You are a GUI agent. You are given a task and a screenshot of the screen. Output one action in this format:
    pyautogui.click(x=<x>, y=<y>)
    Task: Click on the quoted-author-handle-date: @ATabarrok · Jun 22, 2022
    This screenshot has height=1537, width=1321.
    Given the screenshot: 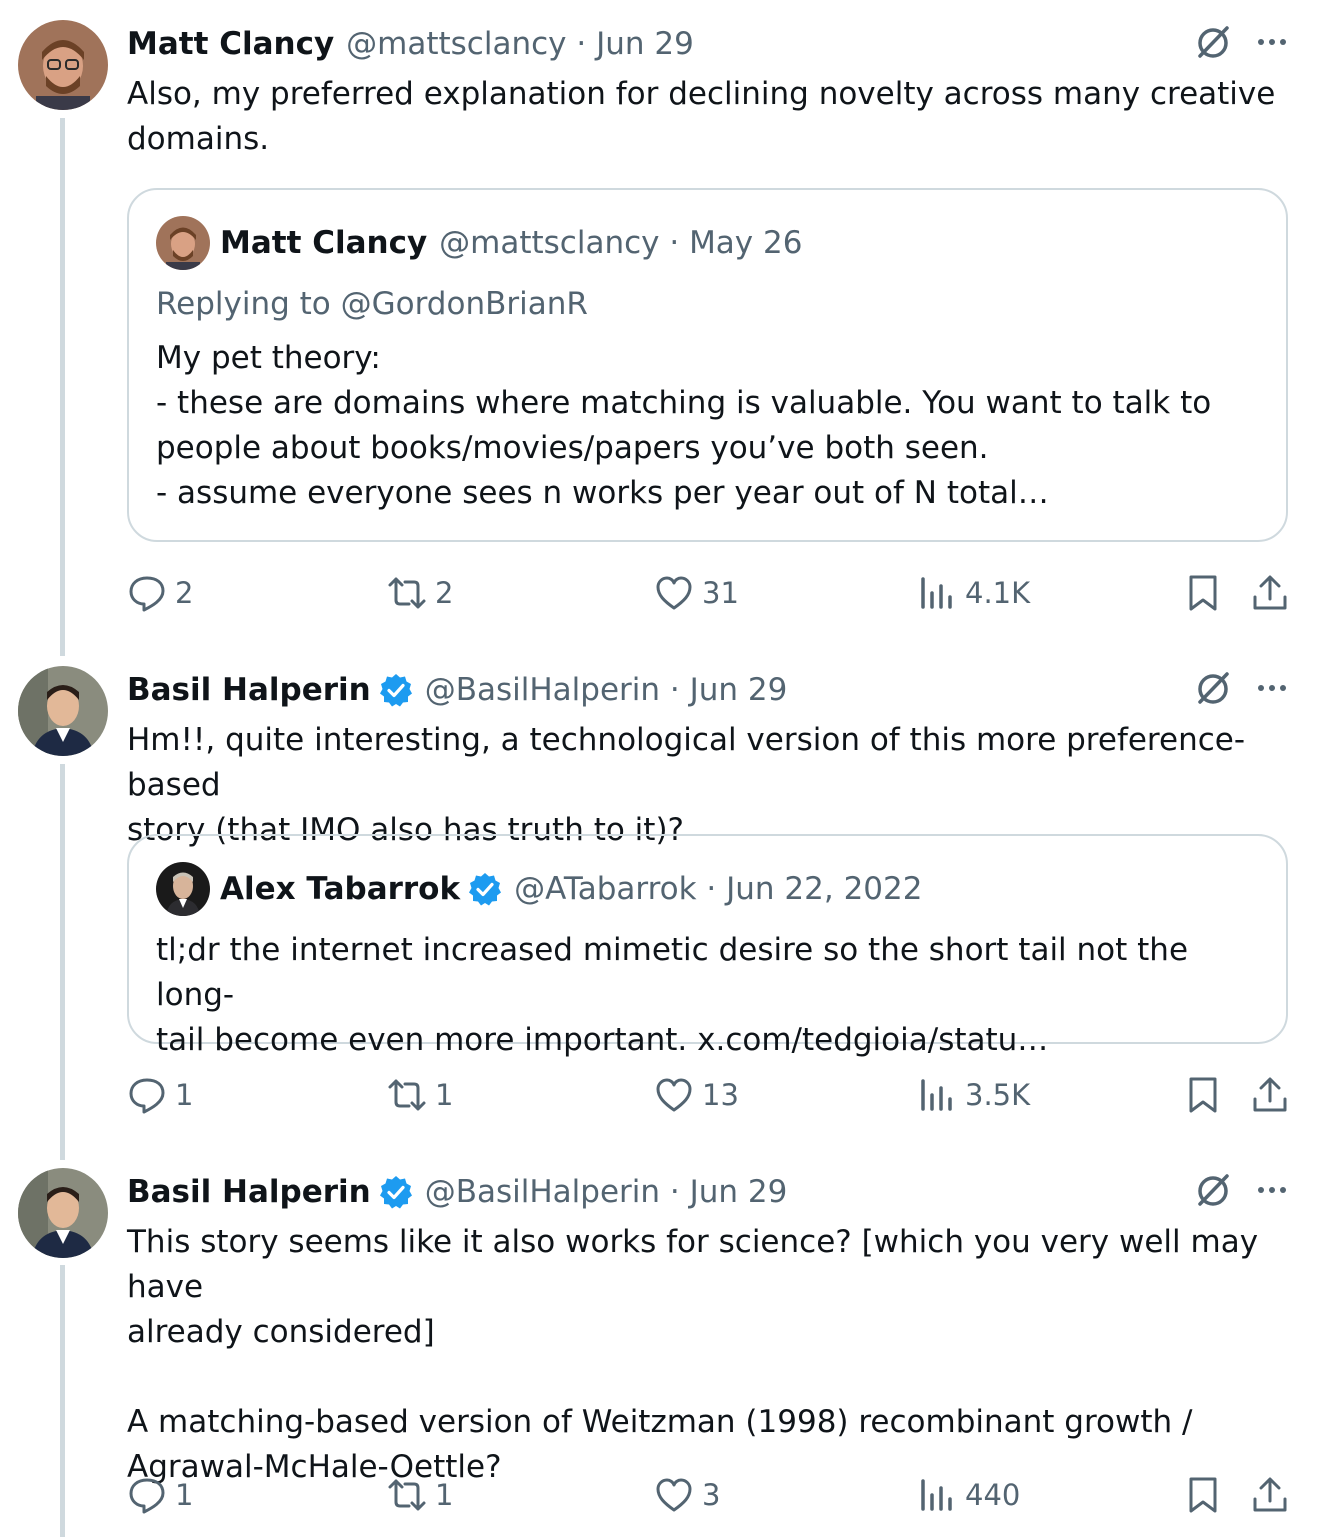 What is the action you would take?
    pyautogui.click(x=718, y=889)
    